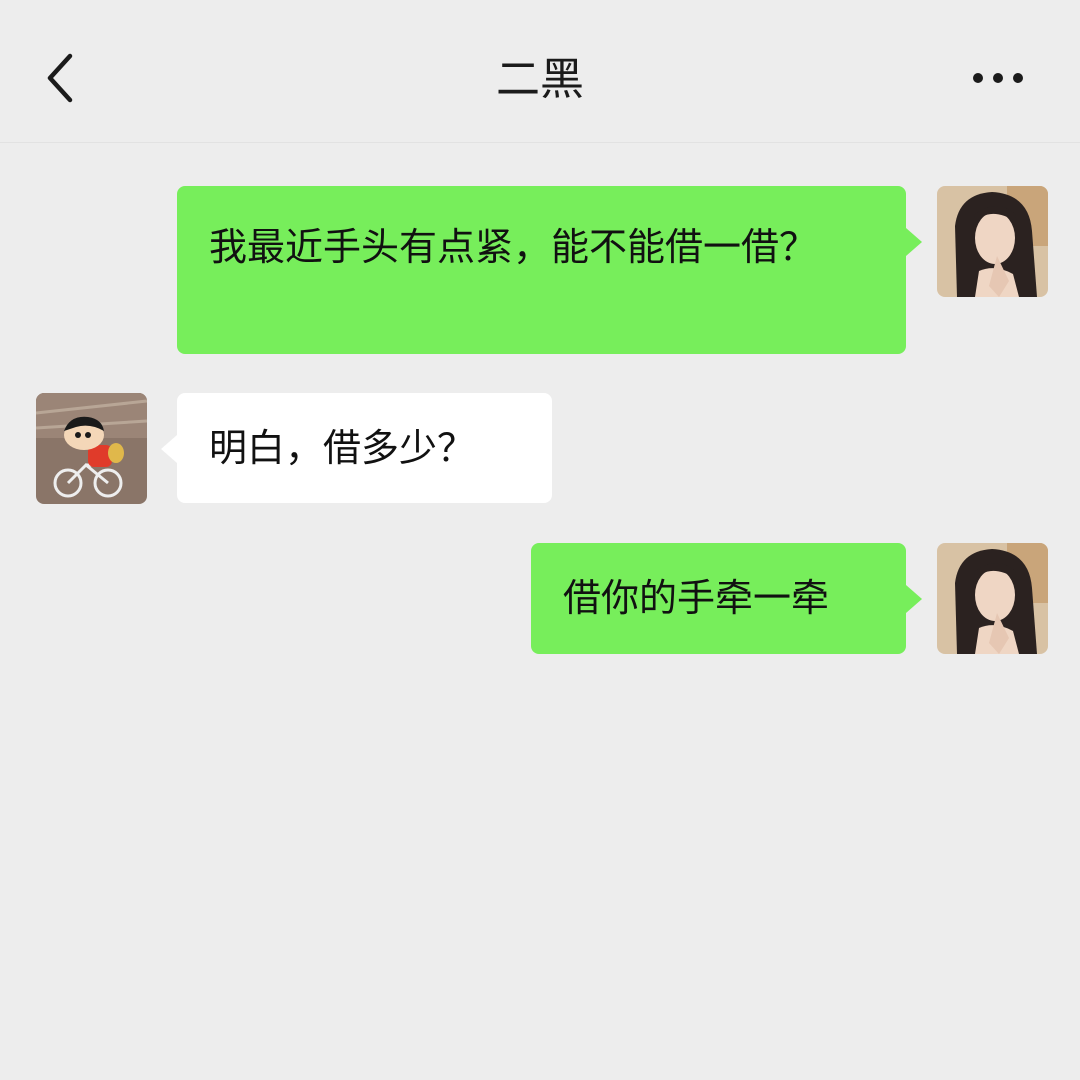 Image resolution: width=1080 pixels, height=1080 pixels. What do you see at coordinates (342, 448) in the screenshot?
I see `message-text: 明白，借多少？` at bounding box center [342, 448].